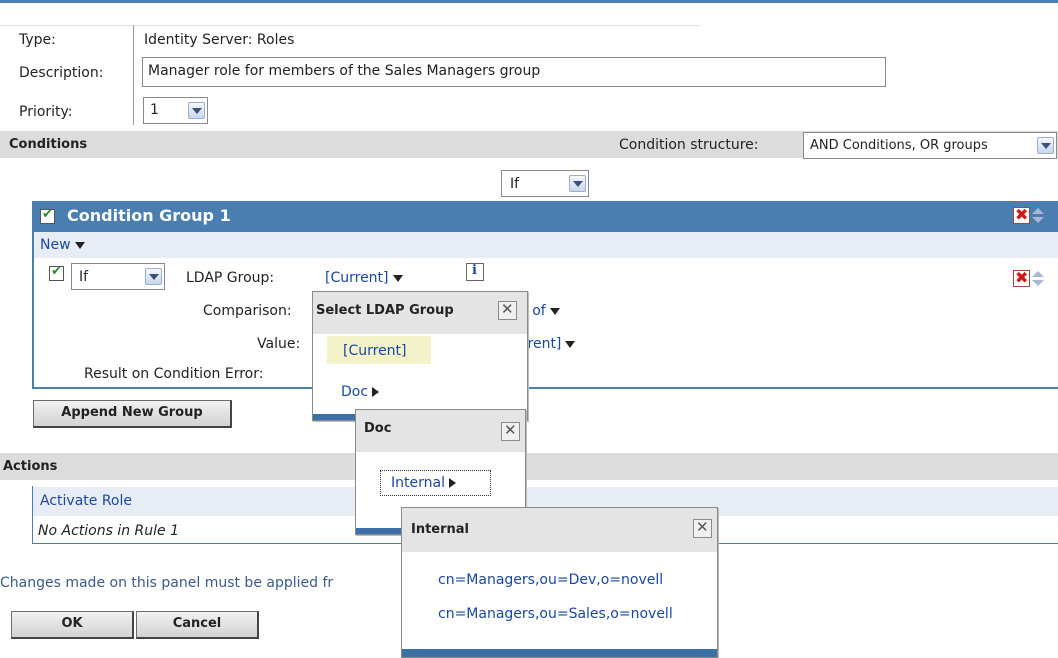 The height and width of the screenshot is (658, 1058). I want to click on ldap-option-current: [Current], so click(375, 351).